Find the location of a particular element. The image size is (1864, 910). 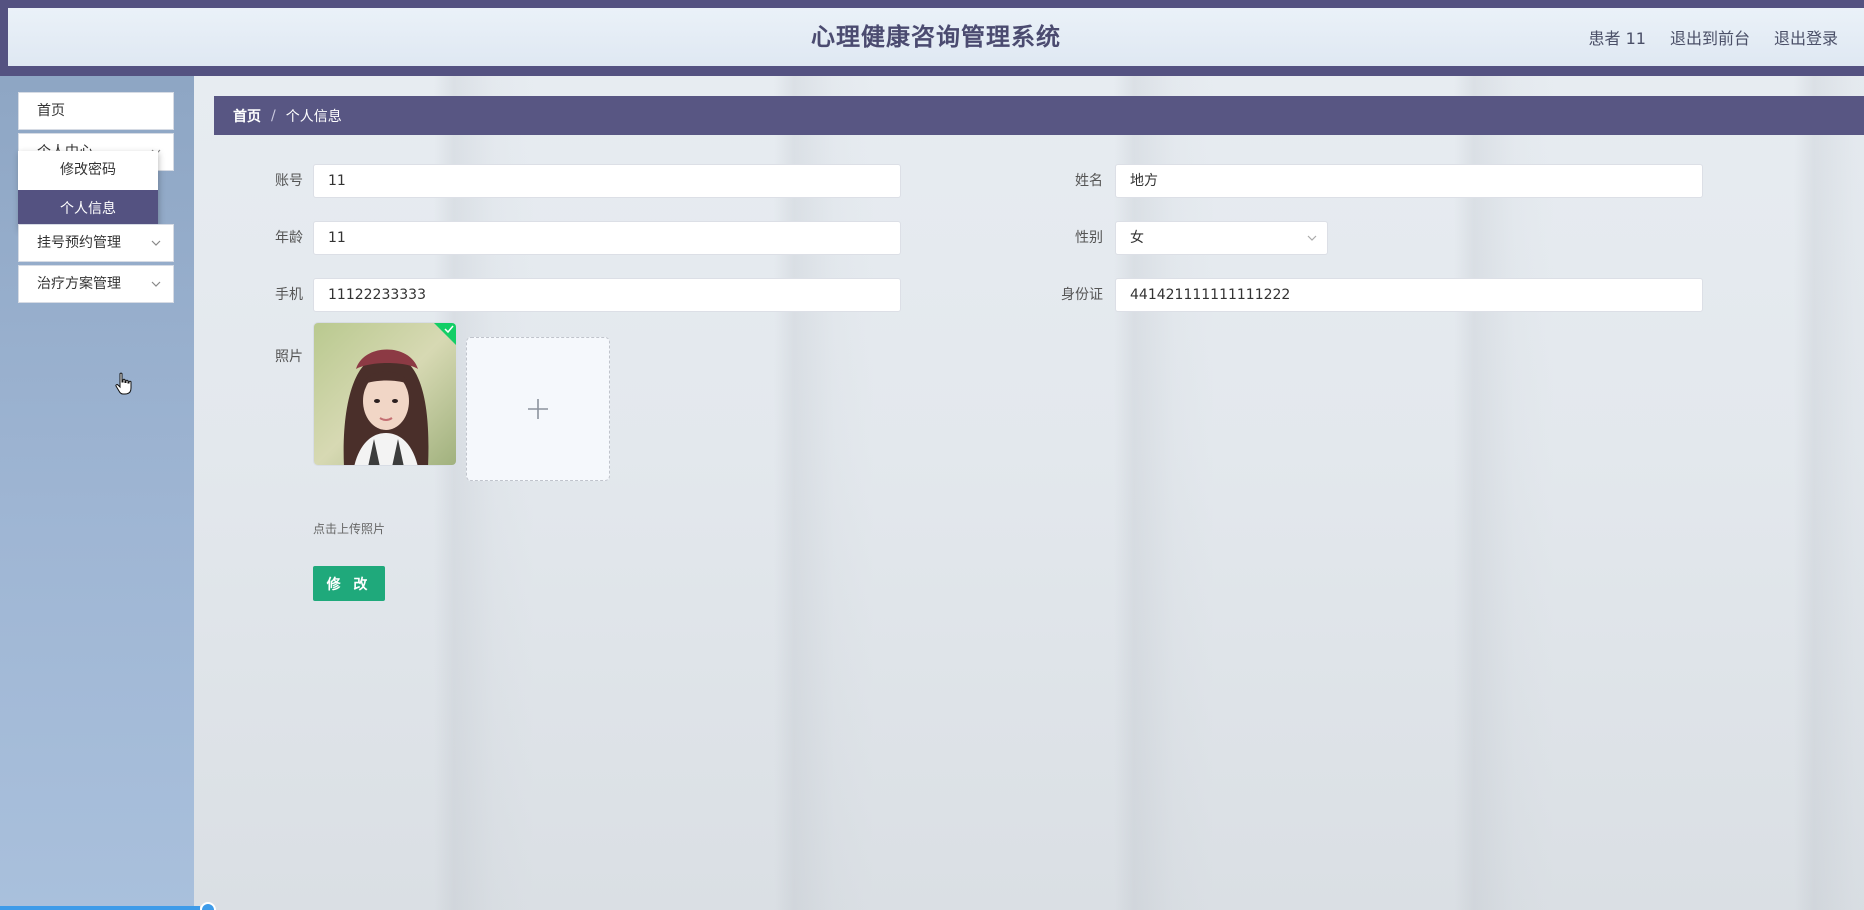

sidebar: 首页 个人中心 修改密码 个人信息 挂号预约管理 治疗方案管理 is located at coordinates (97, 493).